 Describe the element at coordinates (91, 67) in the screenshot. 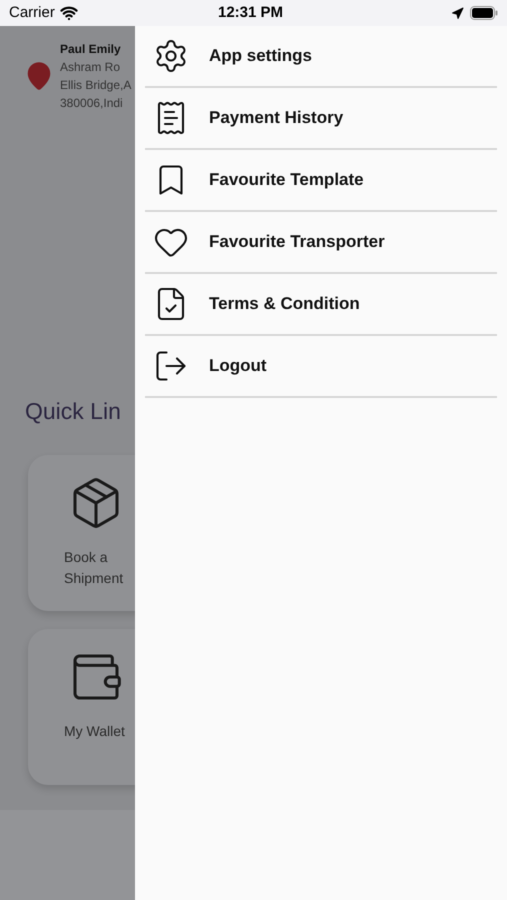

I see `address-line: Ashram Ro` at that location.